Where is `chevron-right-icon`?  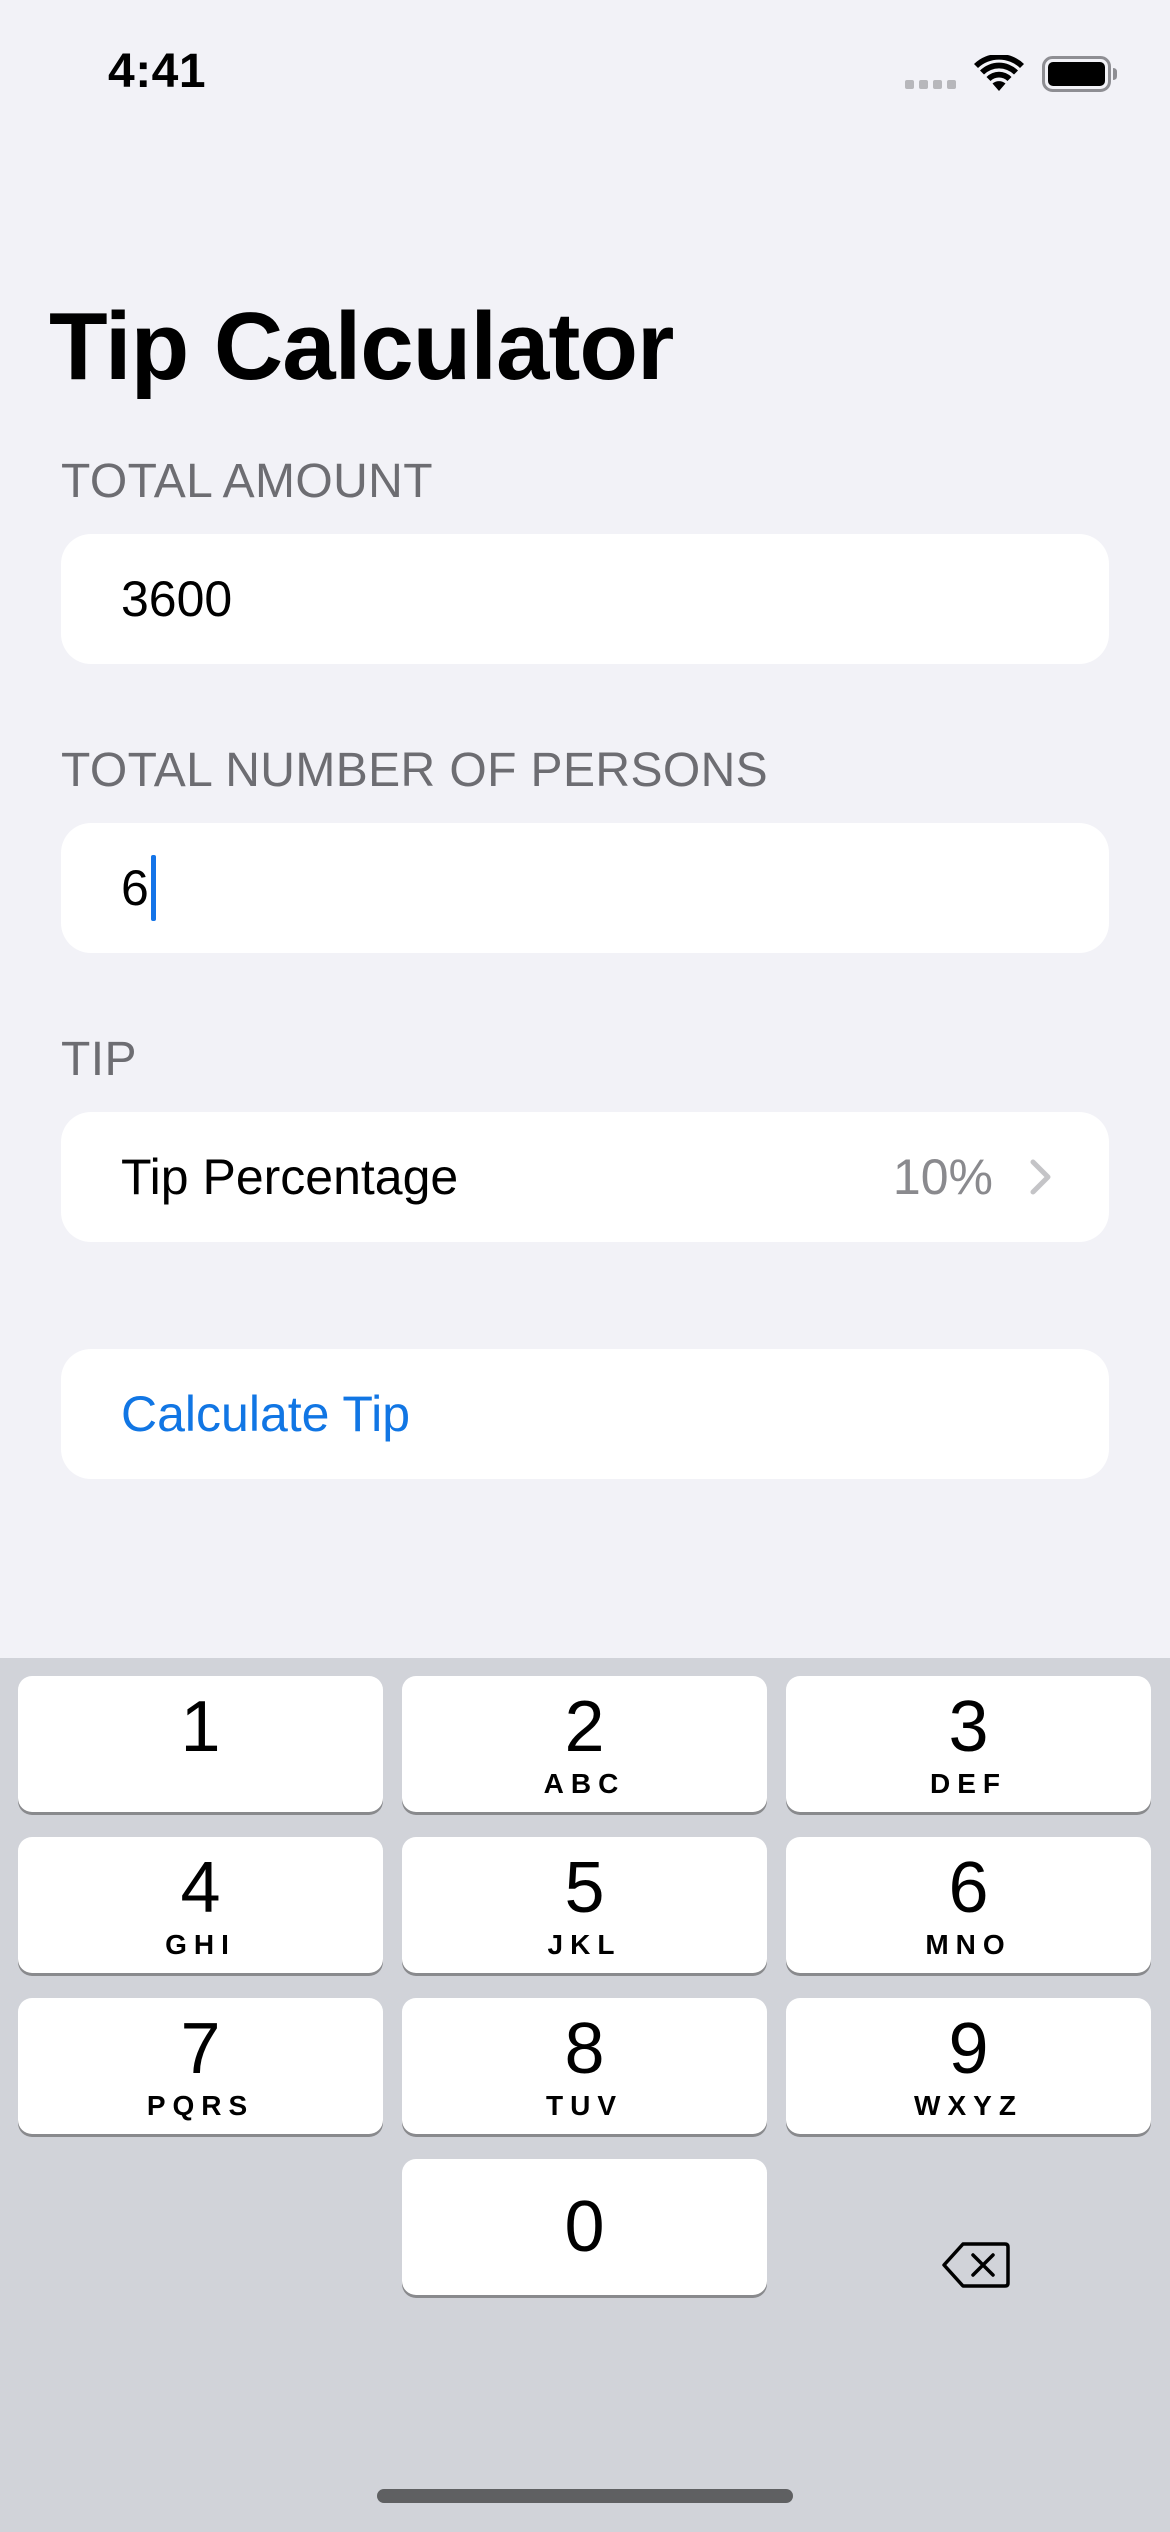 chevron-right-icon is located at coordinates (1040, 1177).